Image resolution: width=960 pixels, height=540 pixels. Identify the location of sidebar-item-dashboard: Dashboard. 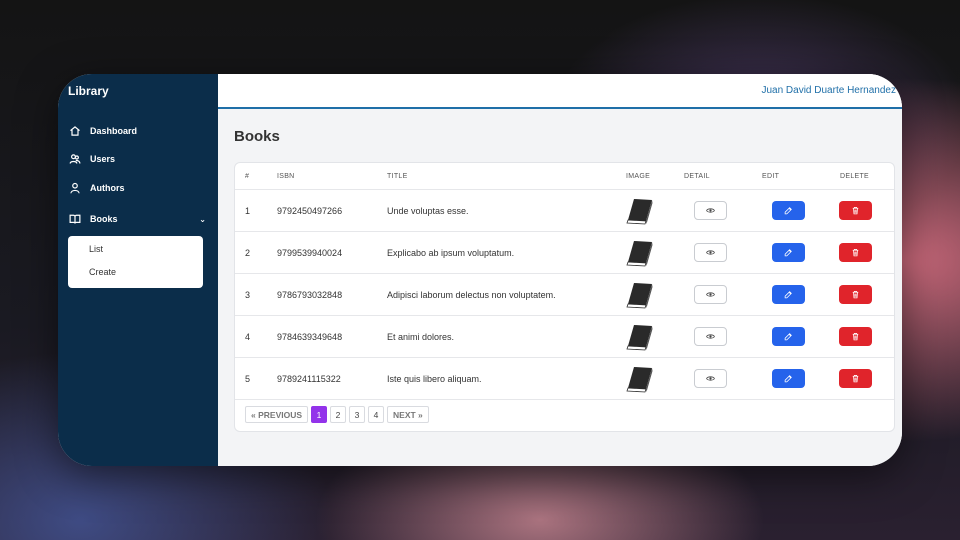
(137, 131).